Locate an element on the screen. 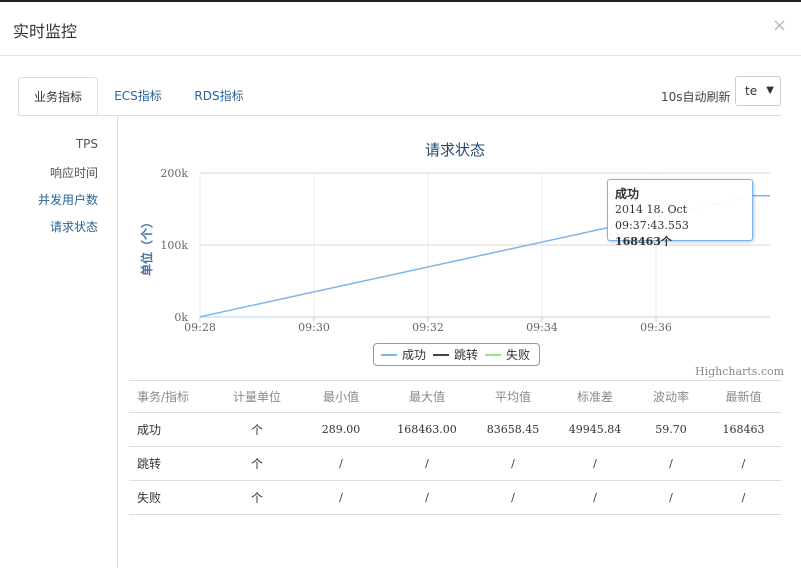 This screenshot has width=801, height=583. side-item-concurrent-users: 并发用户数 is located at coordinates (68, 199).